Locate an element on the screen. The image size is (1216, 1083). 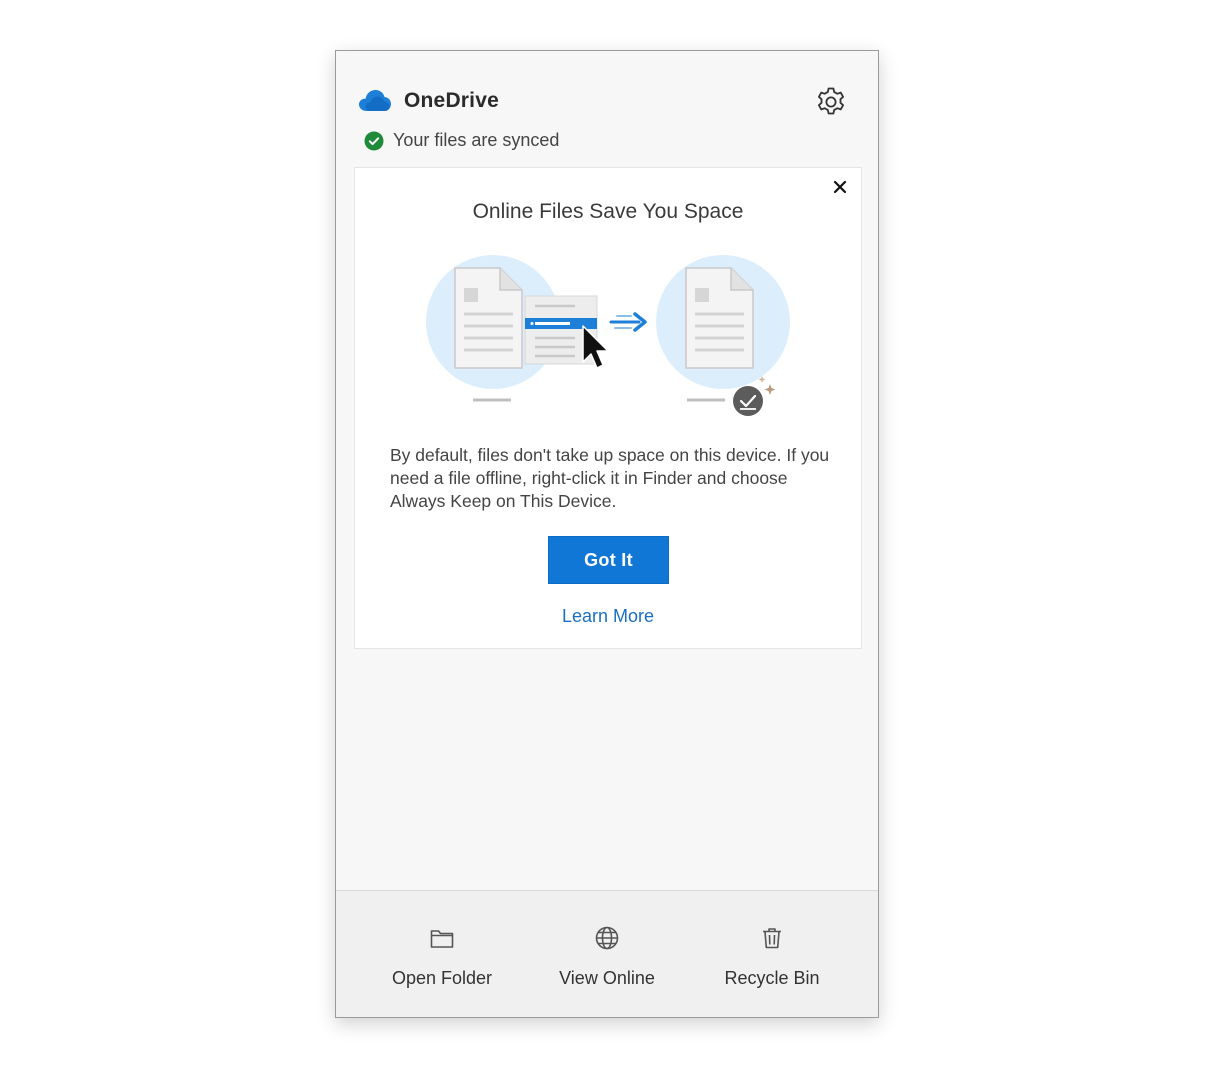
app-title: OneDrive is located at coordinates (451, 100).